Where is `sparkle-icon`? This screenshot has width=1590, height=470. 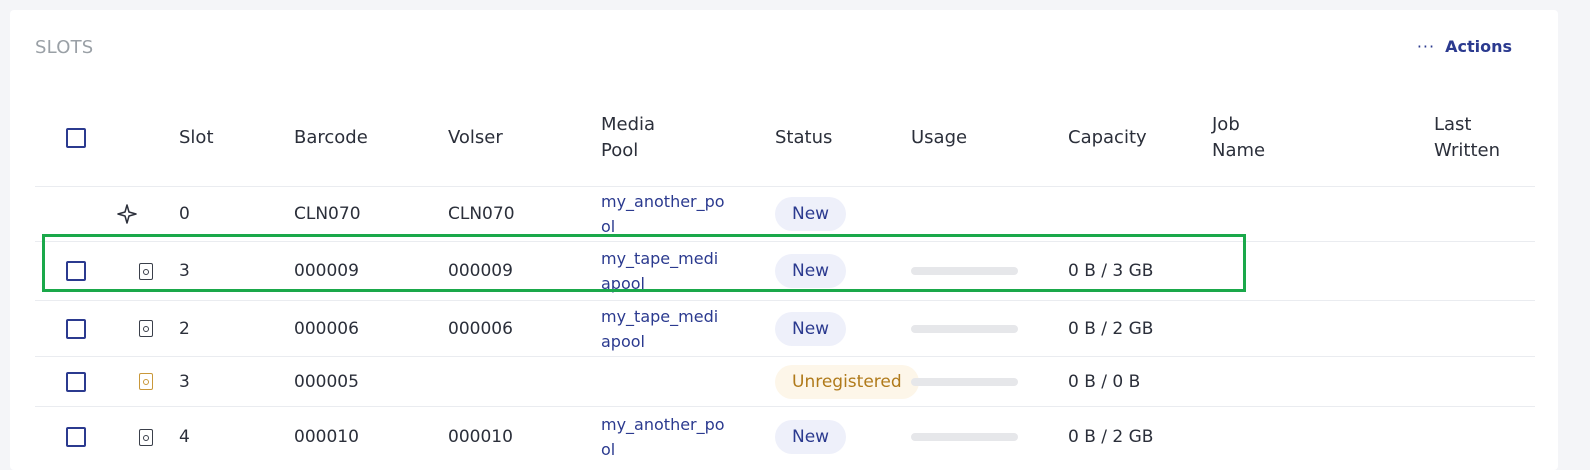
sparkle-icon is located at coordinates (127, 214).